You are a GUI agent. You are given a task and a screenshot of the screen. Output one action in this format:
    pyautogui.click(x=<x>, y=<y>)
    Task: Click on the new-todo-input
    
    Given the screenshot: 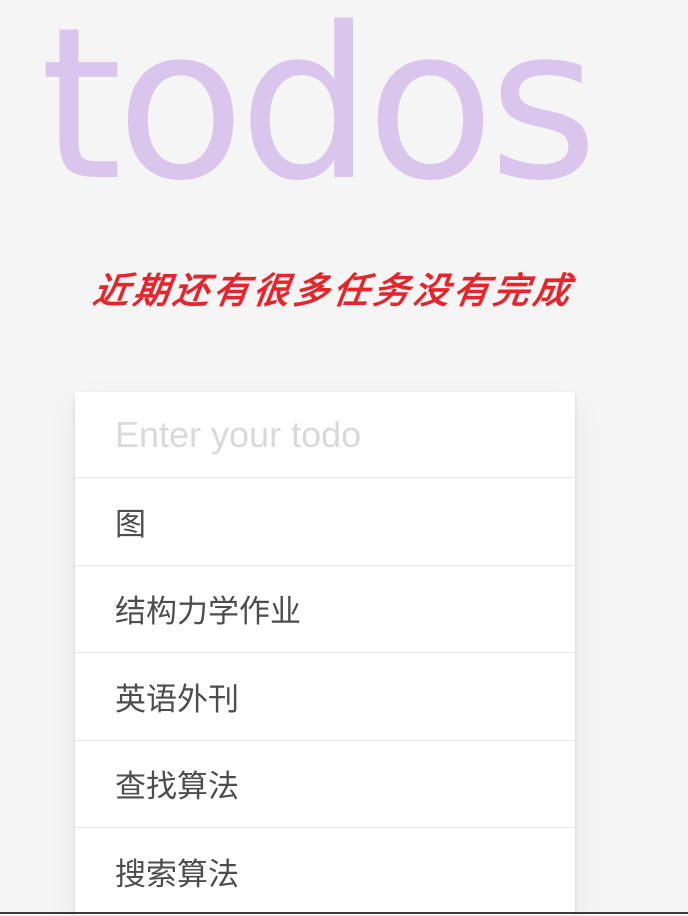 What is the action you would take?
    pyautogui.click(x=325, y=435)
    